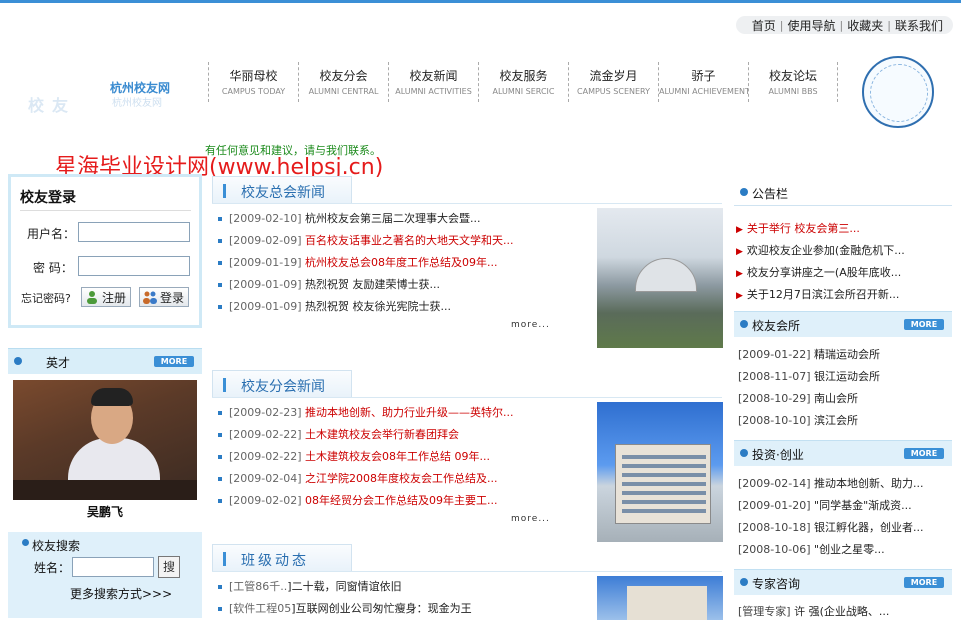  I want to click on campus-stadium-photo, so click(660, 278).